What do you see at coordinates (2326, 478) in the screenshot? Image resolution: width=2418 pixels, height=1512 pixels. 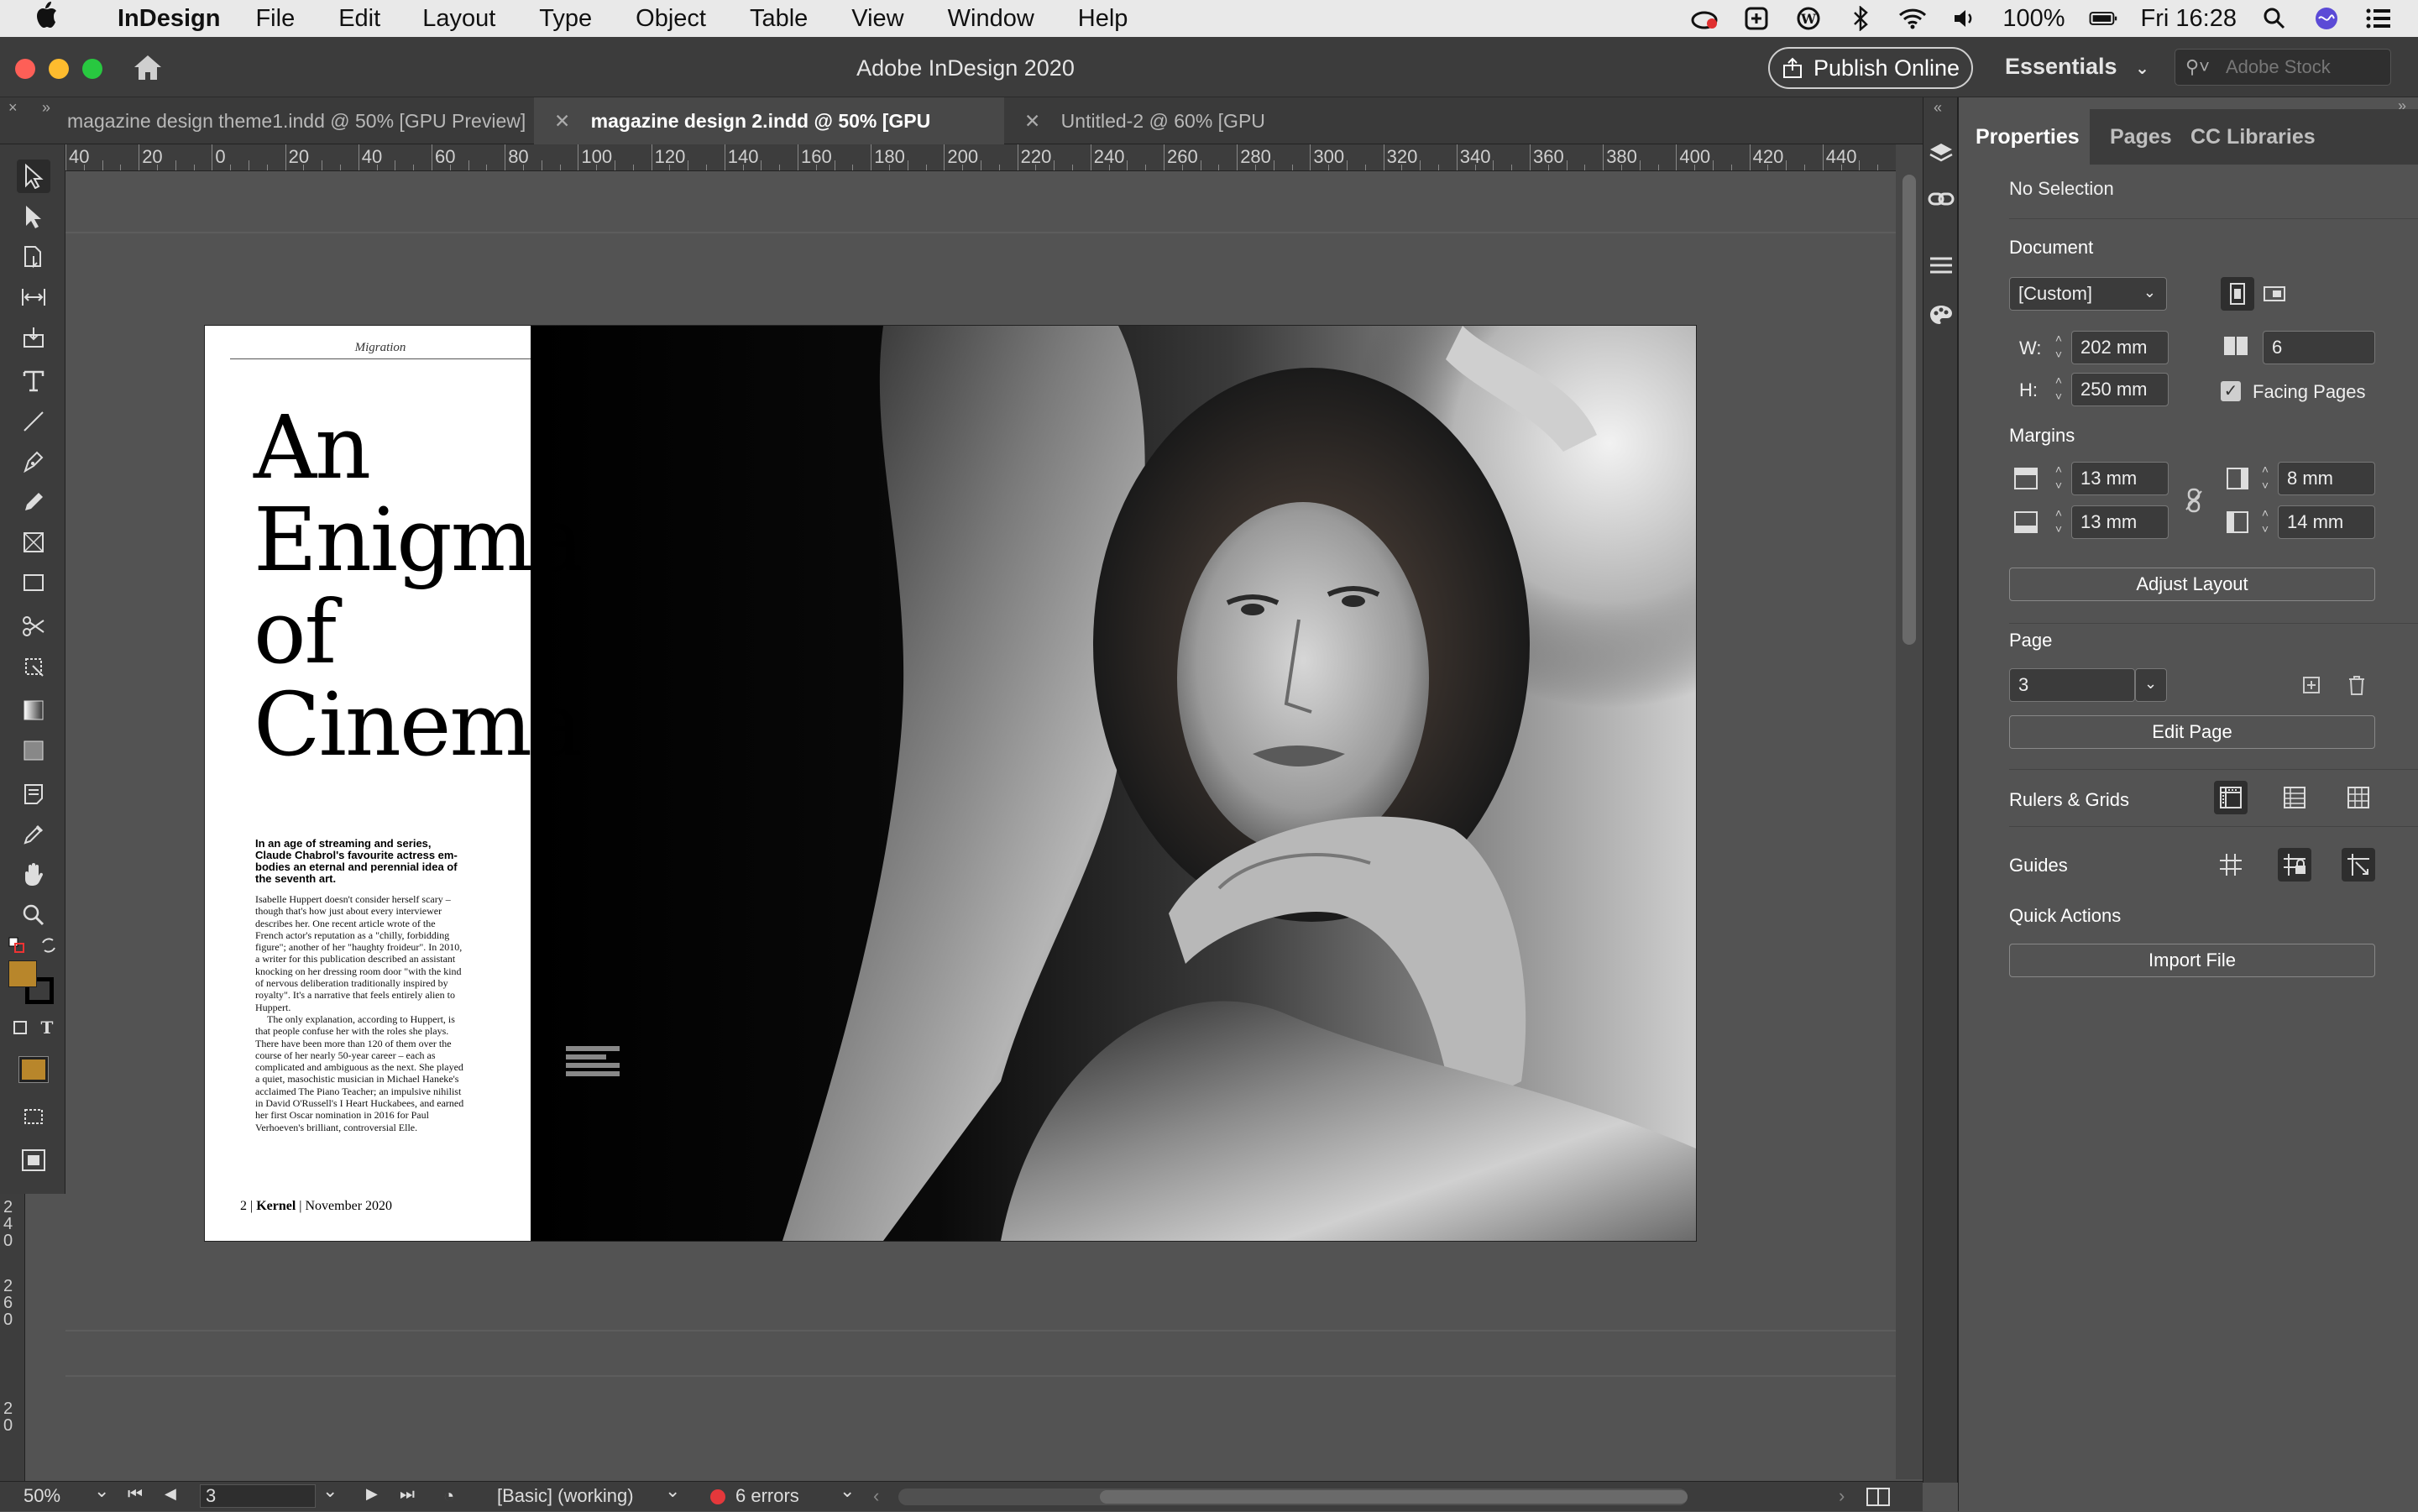 I see `margin-inside-field: 8 mm` at bounding box center [2326, 478].